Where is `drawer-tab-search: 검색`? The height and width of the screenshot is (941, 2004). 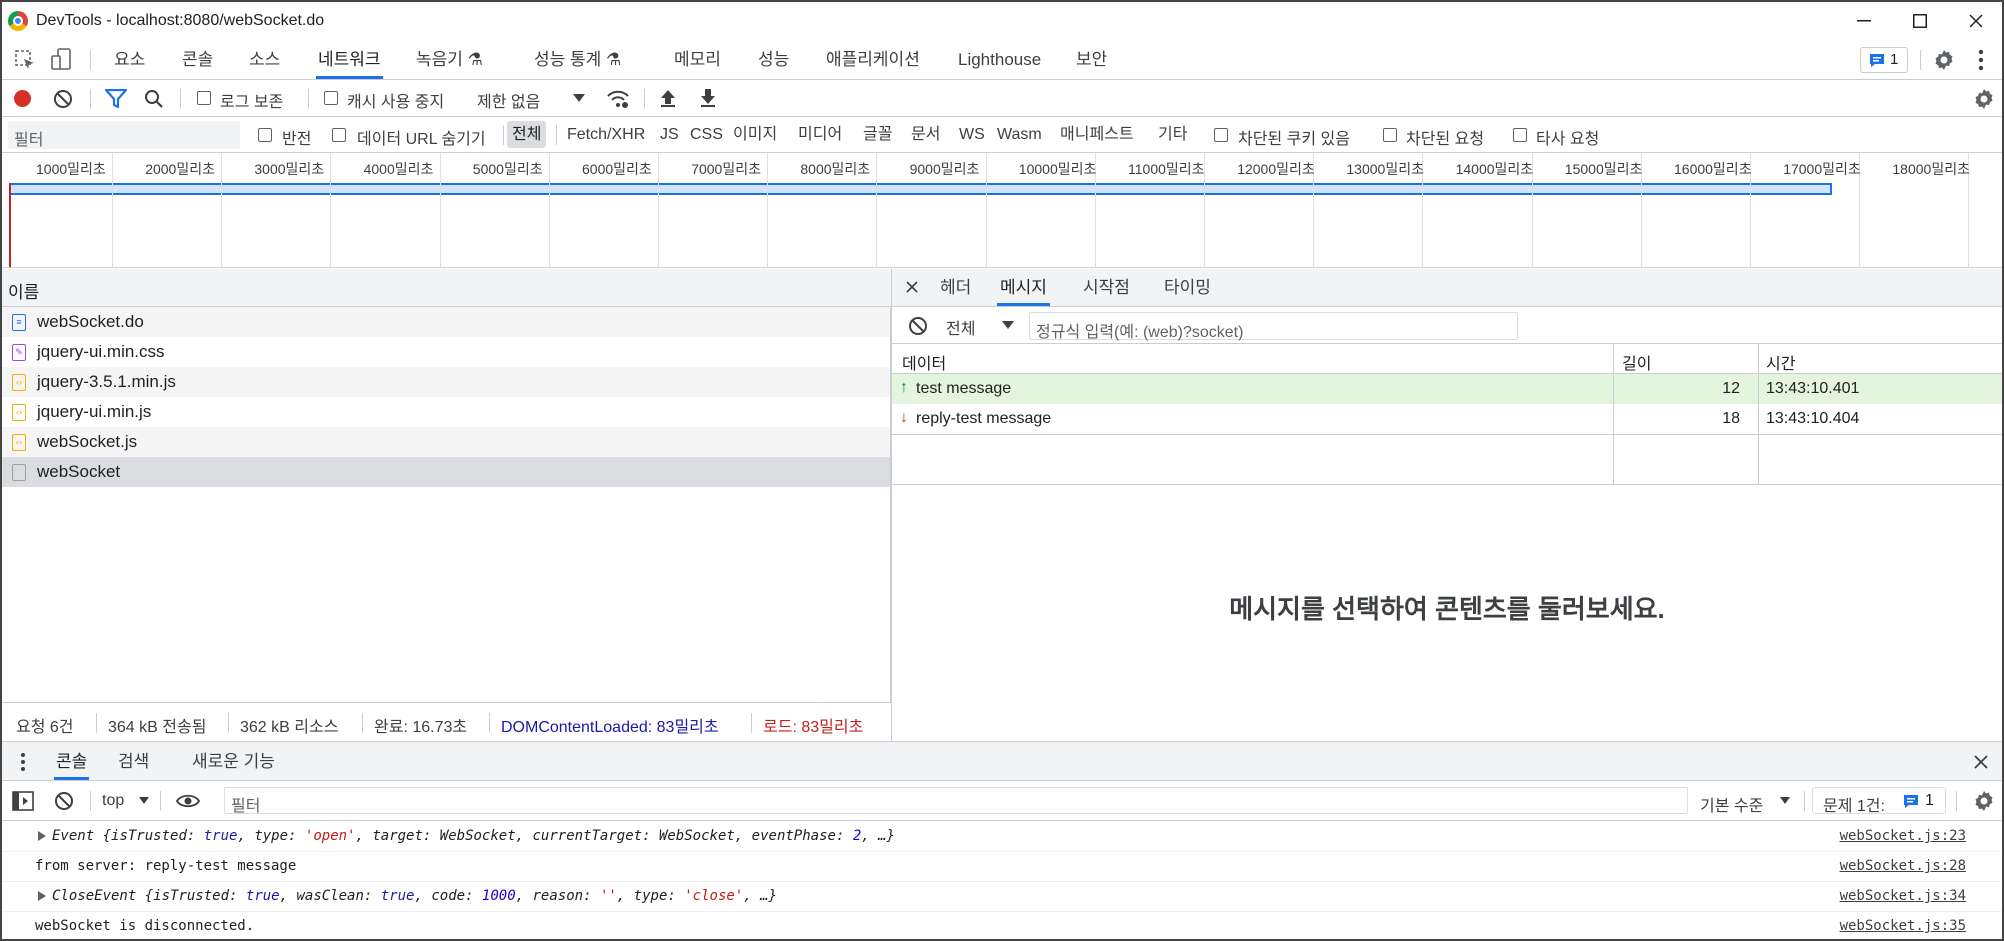 drawer-tab-search: 검색 is located at coordinates (133, 761).